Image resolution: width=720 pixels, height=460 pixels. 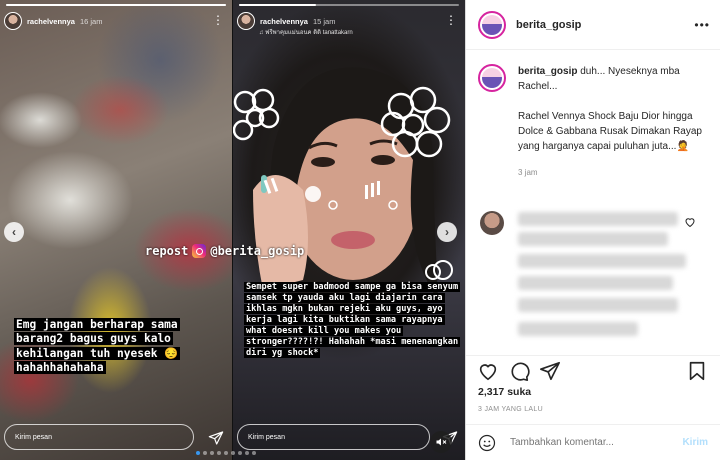 I want to click on caption-time: 3 jam, so click(x=528, y=172).